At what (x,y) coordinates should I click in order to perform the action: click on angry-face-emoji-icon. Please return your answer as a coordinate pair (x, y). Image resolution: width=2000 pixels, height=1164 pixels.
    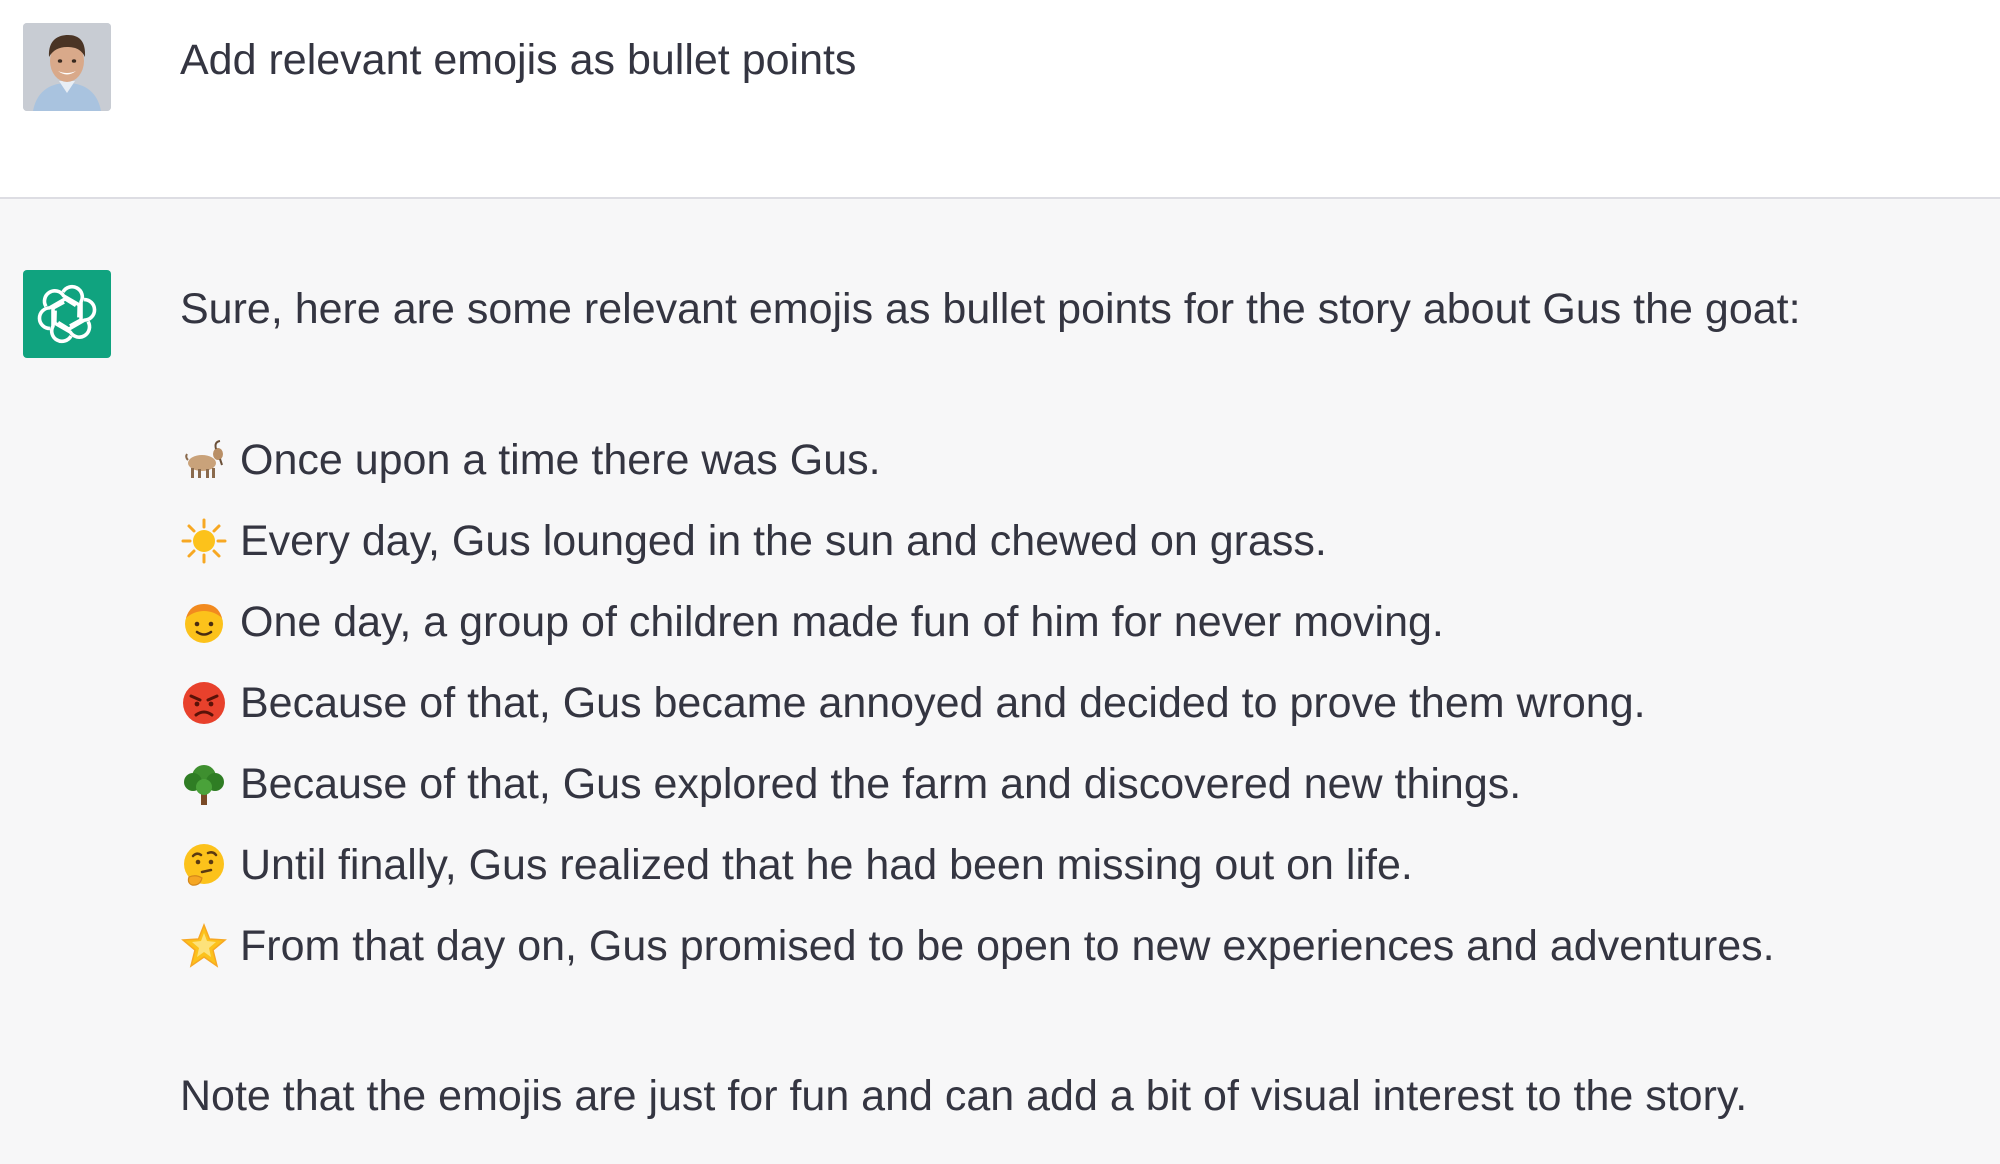
    Looking at the image, I should click on (204, 703).